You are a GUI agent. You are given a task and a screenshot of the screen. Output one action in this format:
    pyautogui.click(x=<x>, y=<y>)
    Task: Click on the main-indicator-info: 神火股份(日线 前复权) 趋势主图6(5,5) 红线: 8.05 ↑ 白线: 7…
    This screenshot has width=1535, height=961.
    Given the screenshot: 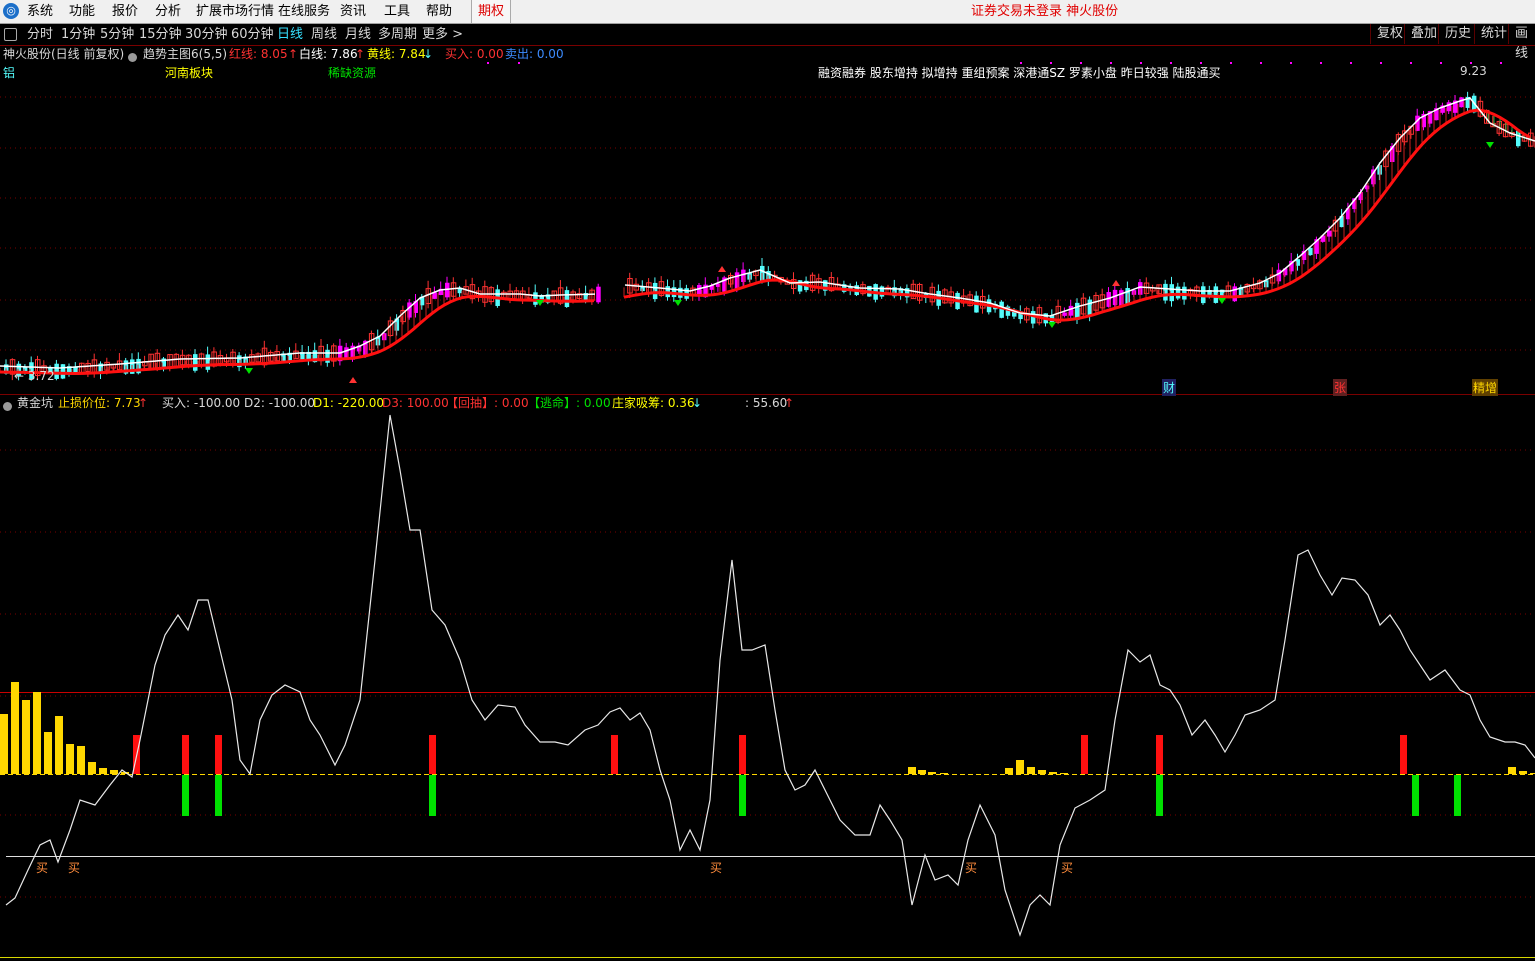 What is the action you would take?
    pyautogui.click(x=767, y=54)
    